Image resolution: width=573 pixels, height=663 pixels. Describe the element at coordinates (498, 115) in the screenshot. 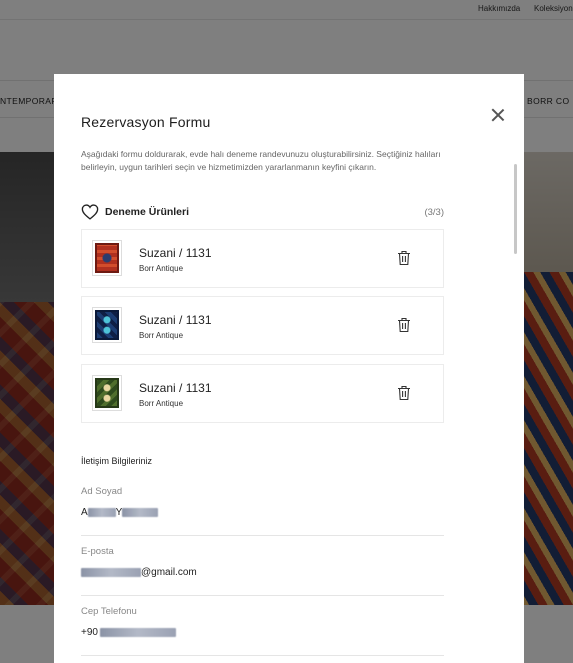

I see `close-icon` at that location.